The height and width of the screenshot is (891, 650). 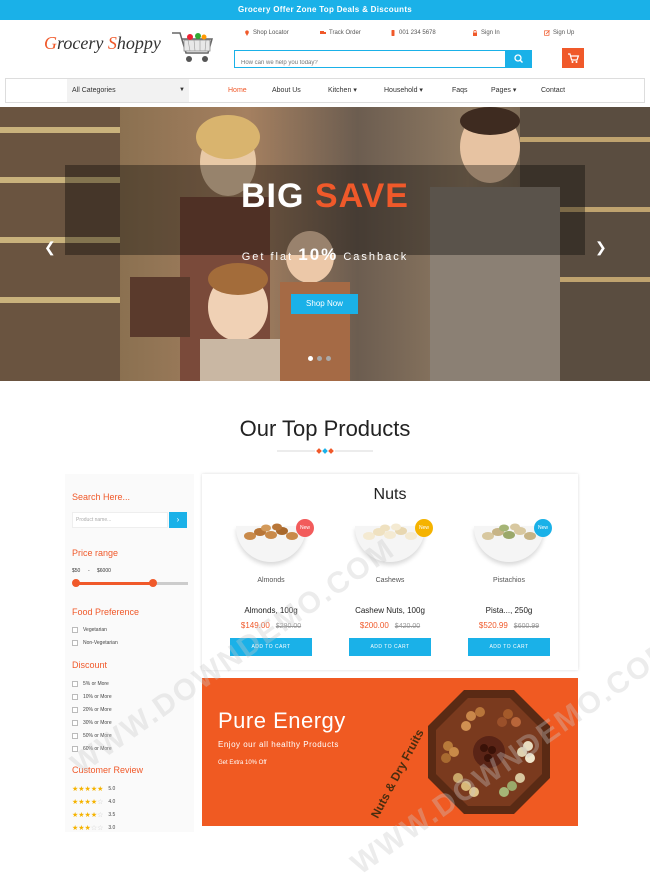 I want to click on nav-item-faqs: Faqs, so click(x=460, y=90).